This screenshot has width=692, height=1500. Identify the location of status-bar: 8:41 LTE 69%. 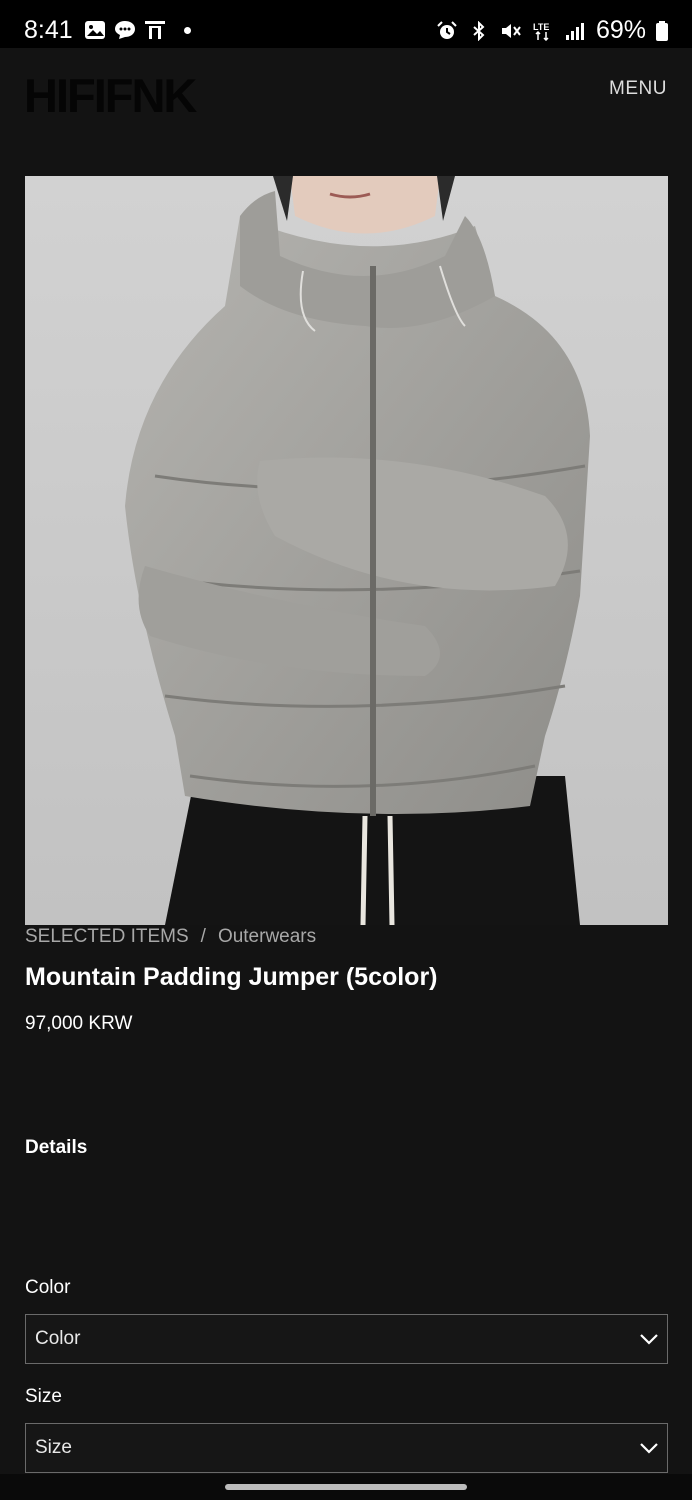
(346, 24).